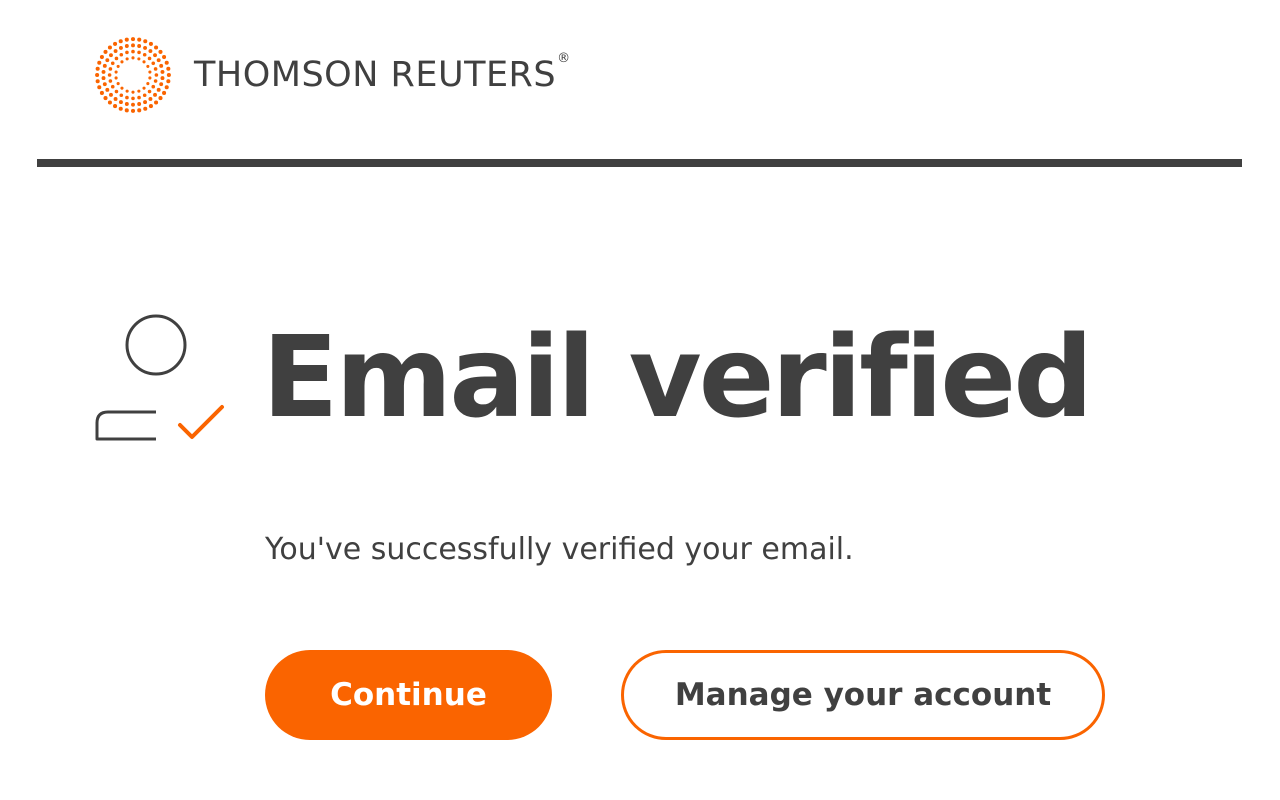 Image resolution: width=1280 pixels, height=800 pixels. I want to click on user-shoulders, so click(125, 425).